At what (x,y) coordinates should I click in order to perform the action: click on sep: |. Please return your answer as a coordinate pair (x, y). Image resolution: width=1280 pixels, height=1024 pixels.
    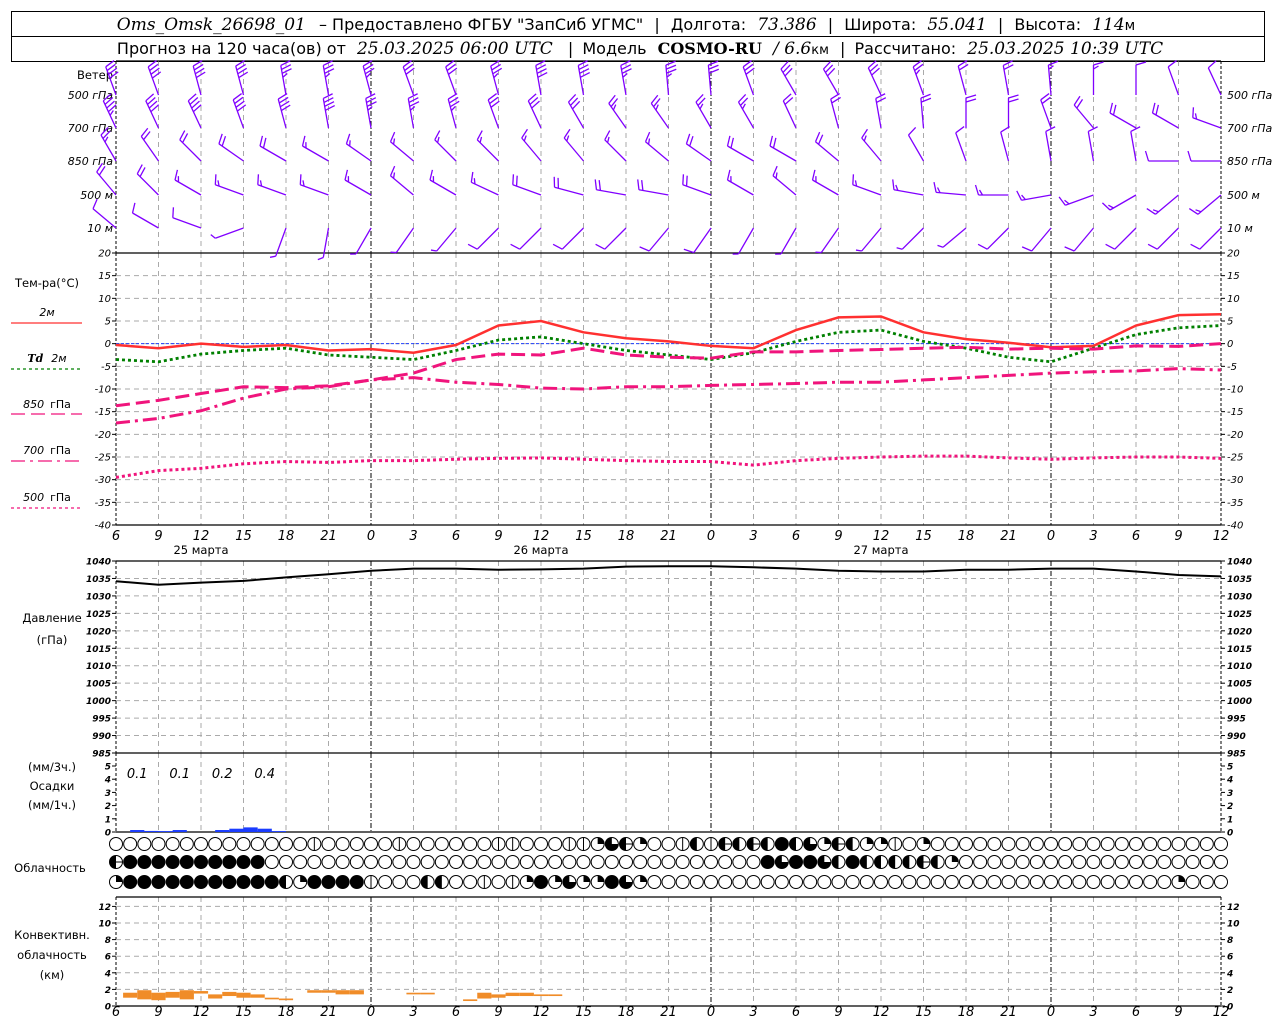
    Looking at the image, I should click on (830, 24).